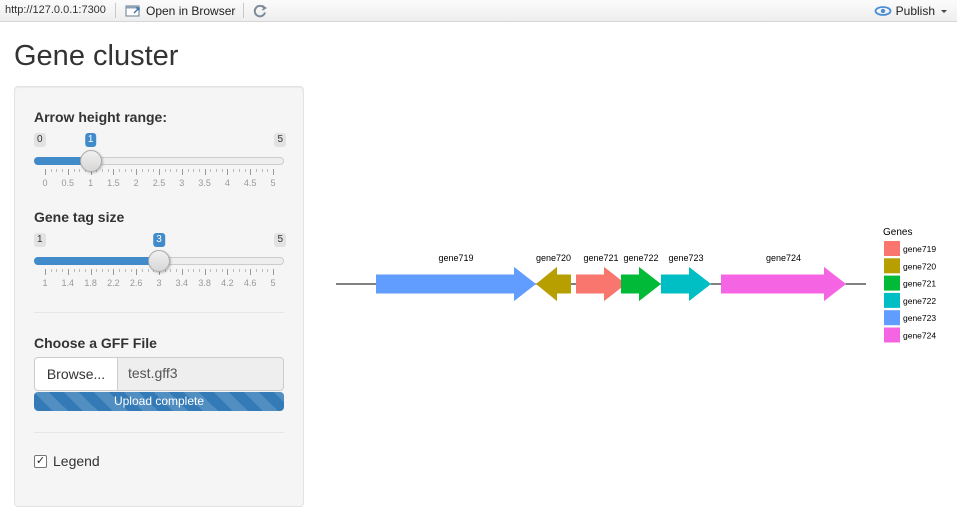 The height and width of the screenshot is (528, 957). I want to click on publish-icon, so click(883, 11).